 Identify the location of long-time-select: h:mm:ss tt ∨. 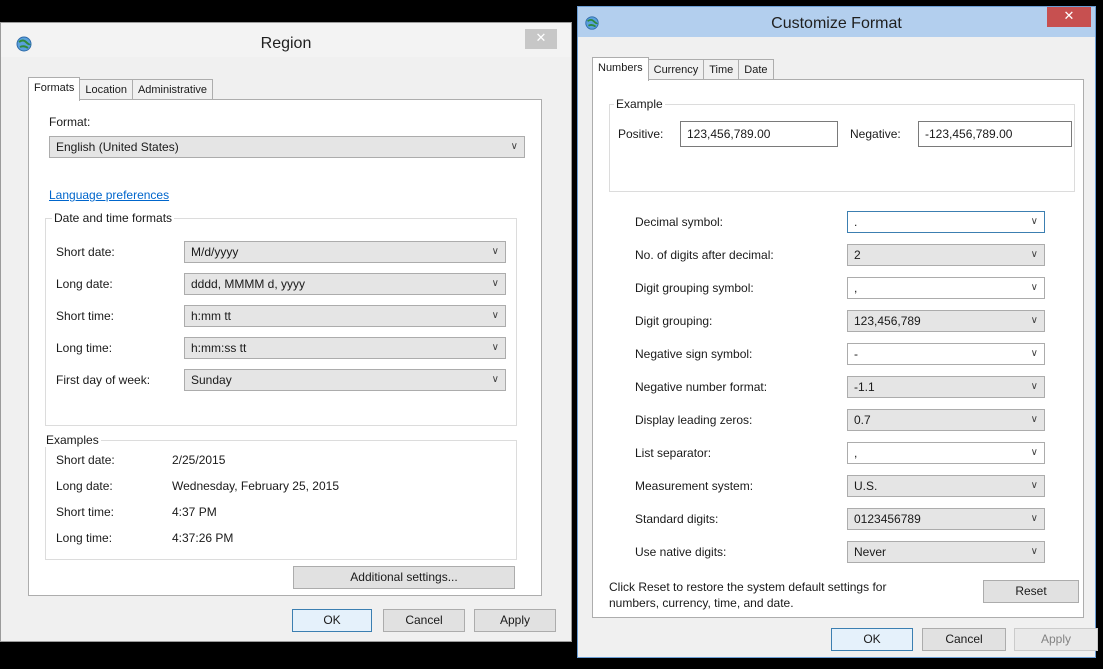
(345, 348).